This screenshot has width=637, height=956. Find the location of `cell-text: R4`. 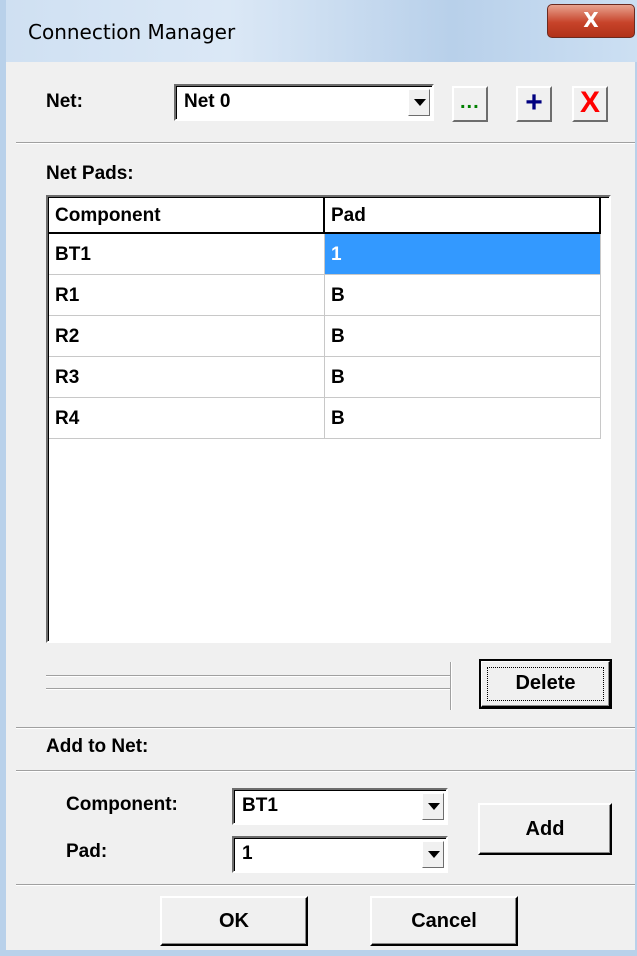

cell-text: R4 is located at coordinates (67, 418).